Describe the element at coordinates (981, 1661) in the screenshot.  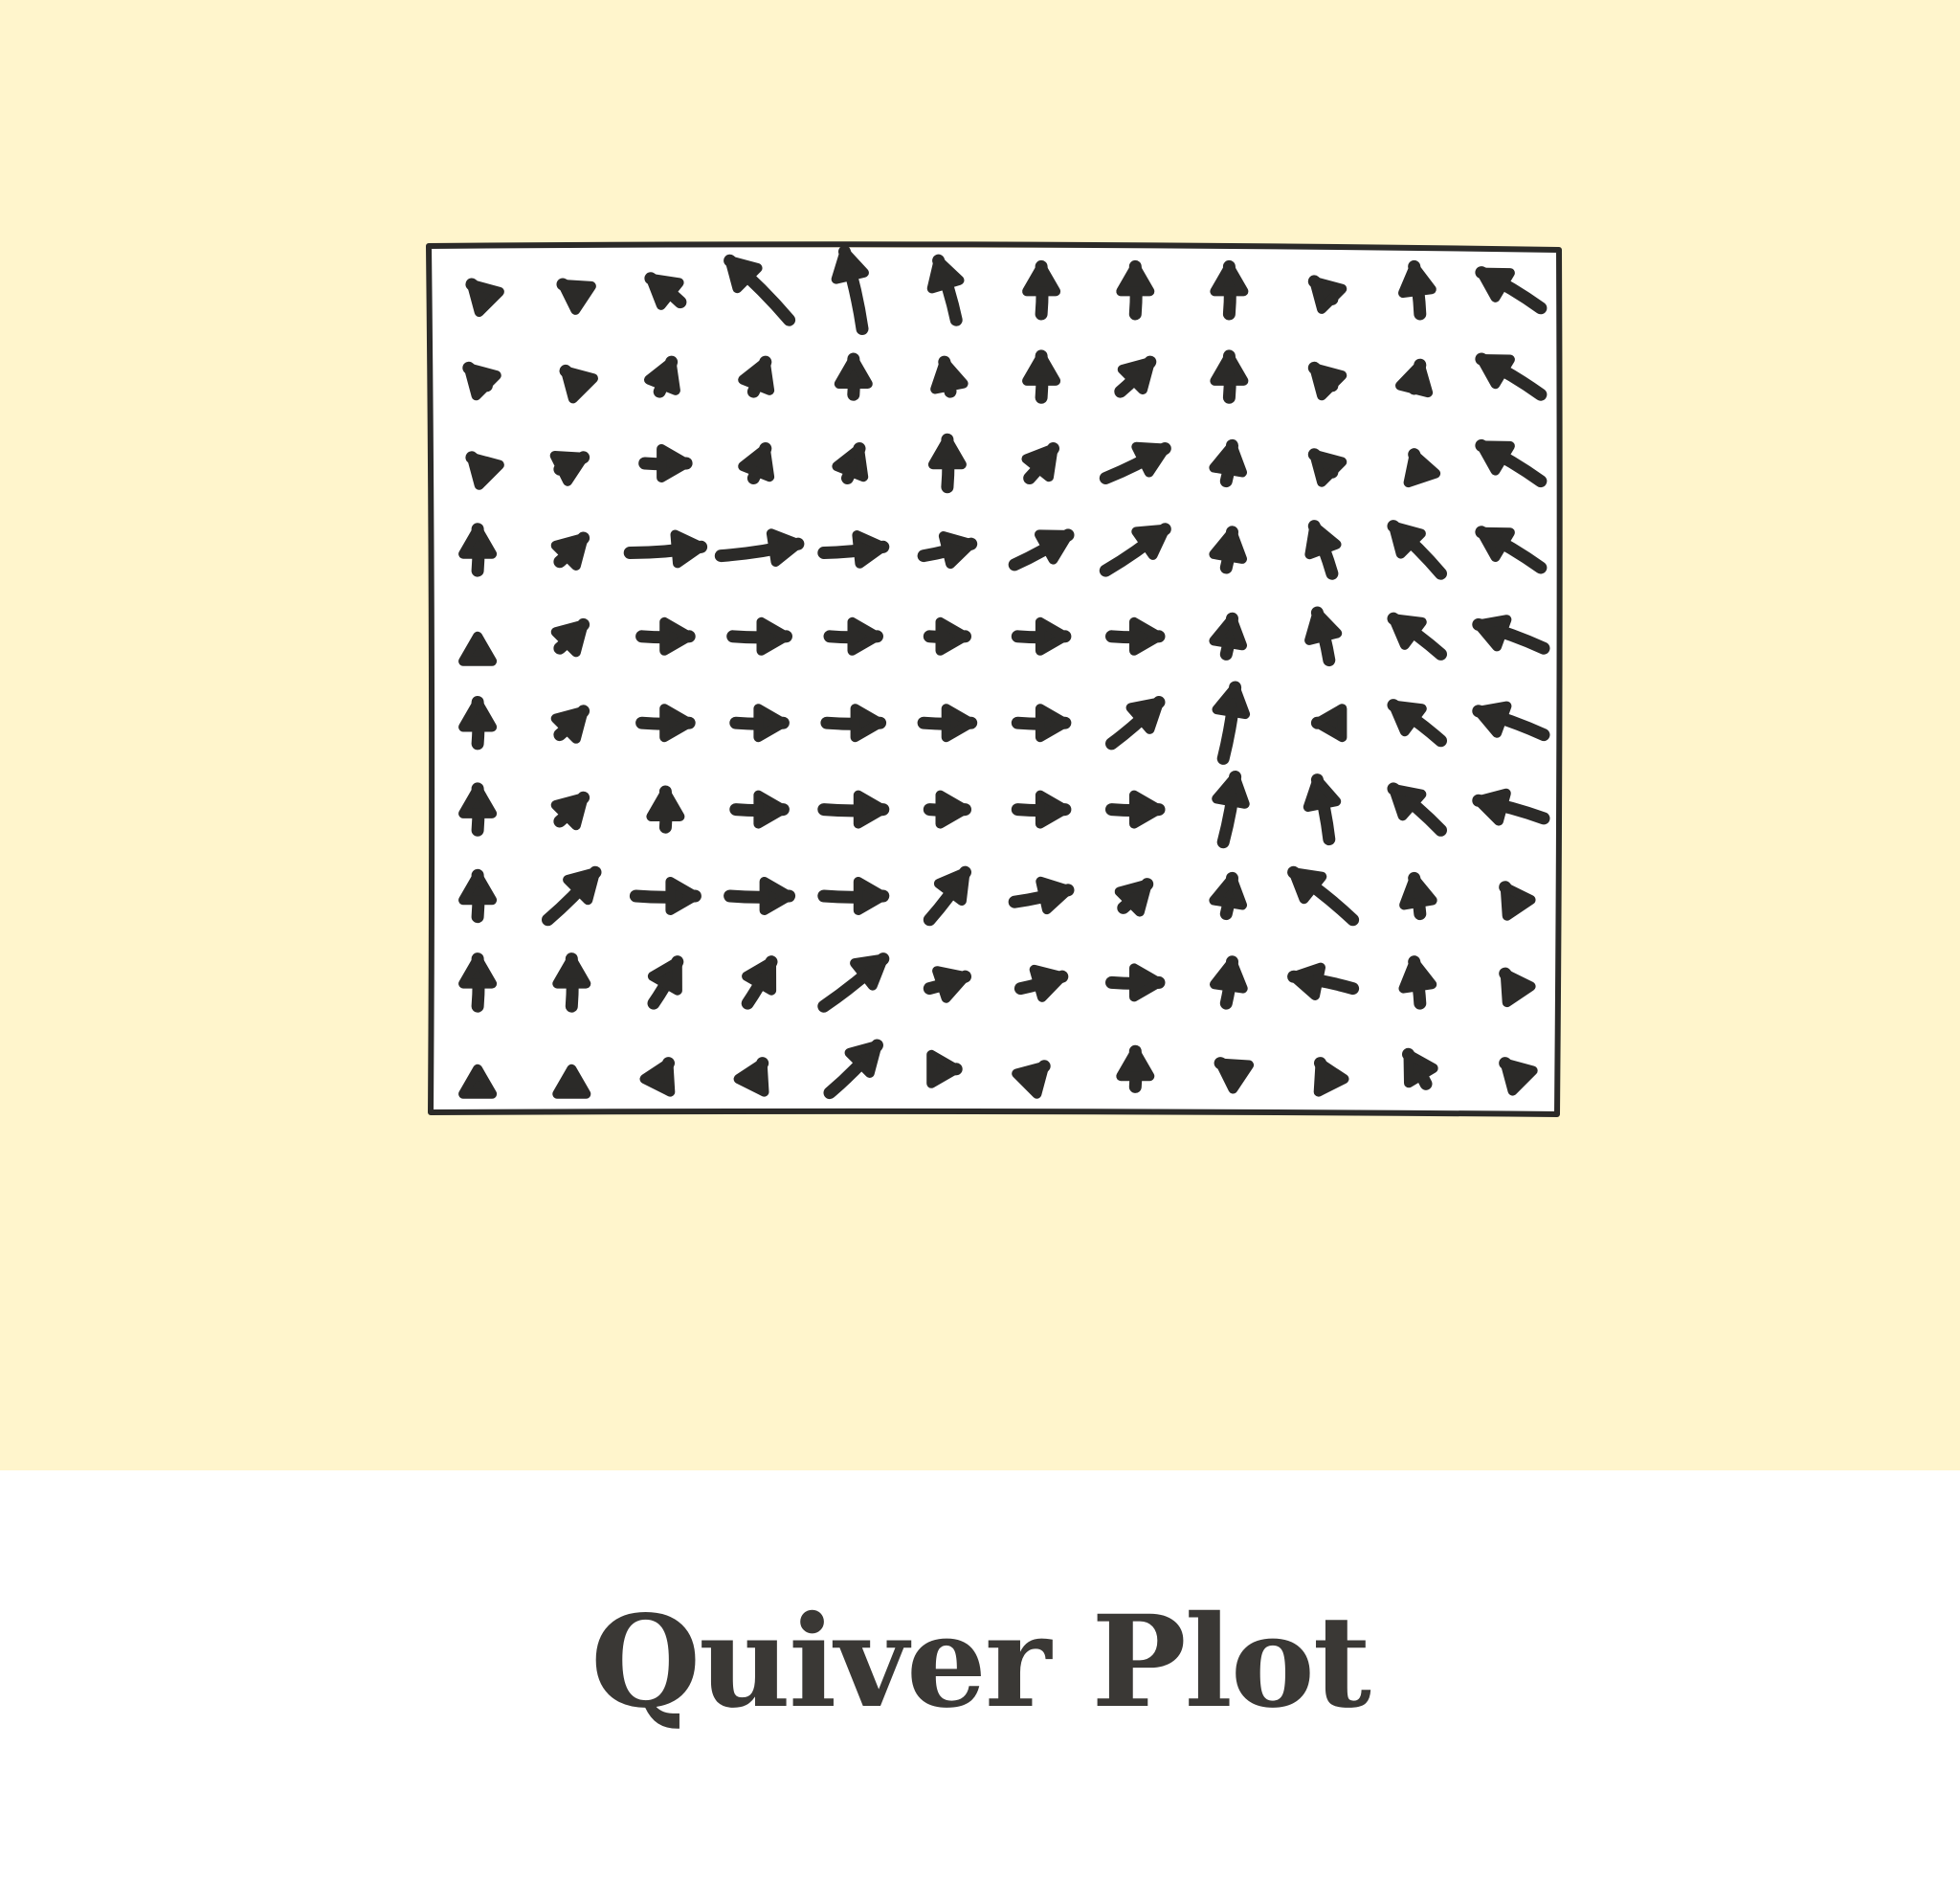
I see `chart-title: Quiver Plot` at that location.